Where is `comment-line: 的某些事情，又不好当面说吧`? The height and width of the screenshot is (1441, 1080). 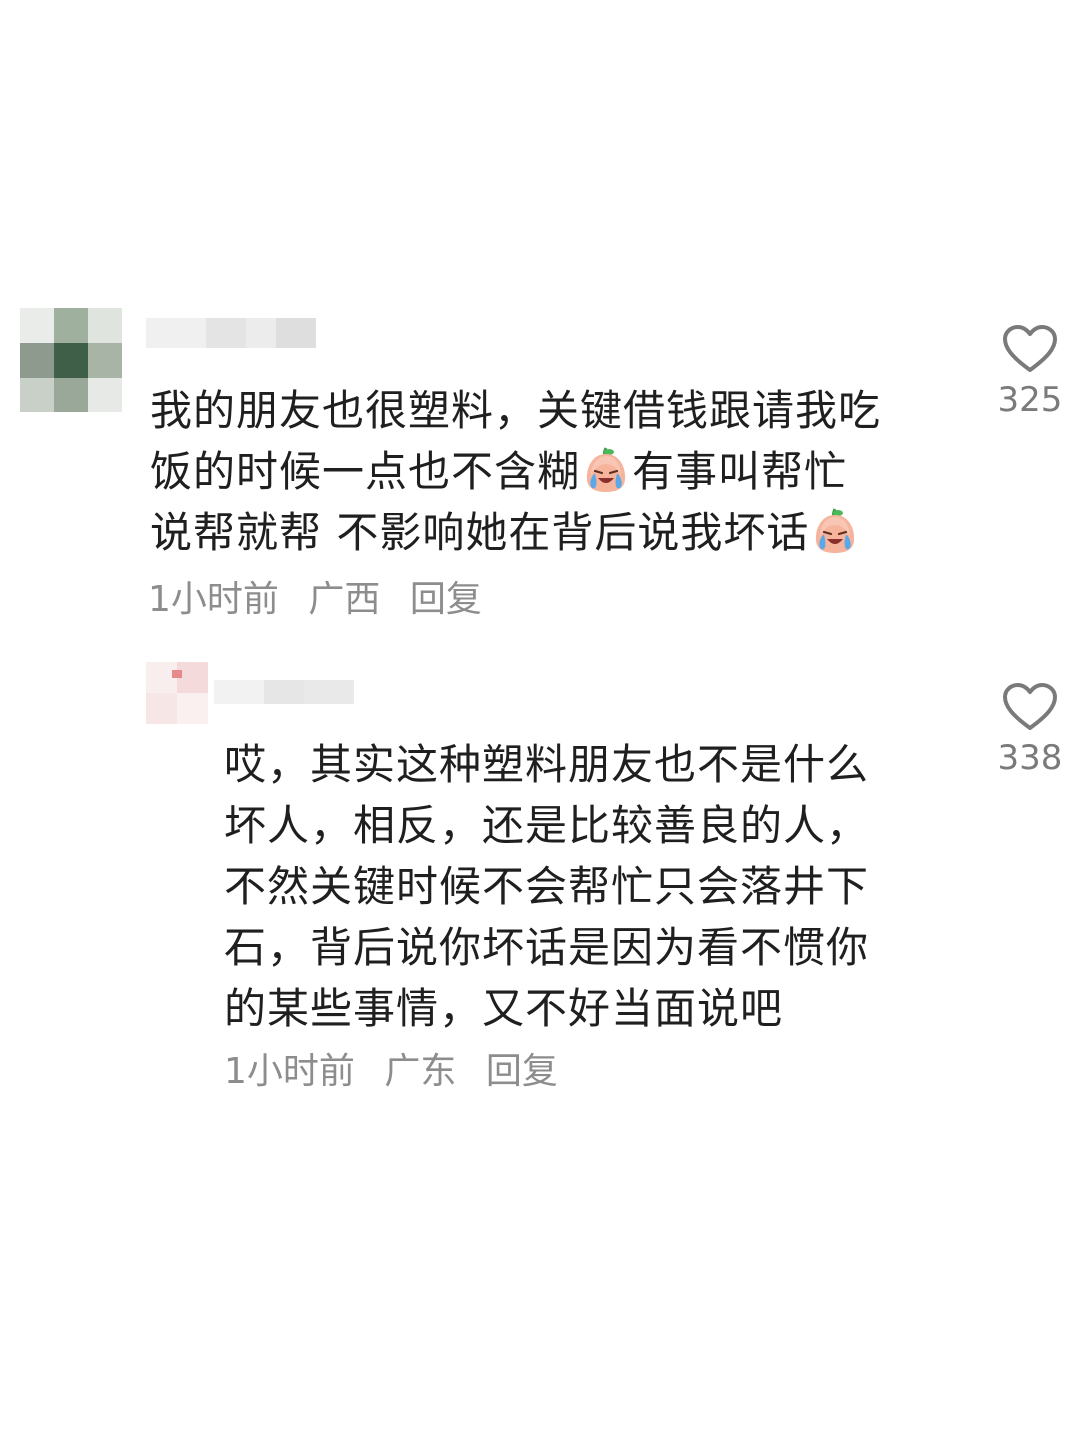
comment-line: 的某些事情，又不好当面说吧 is located at coordinates (504, 1008).